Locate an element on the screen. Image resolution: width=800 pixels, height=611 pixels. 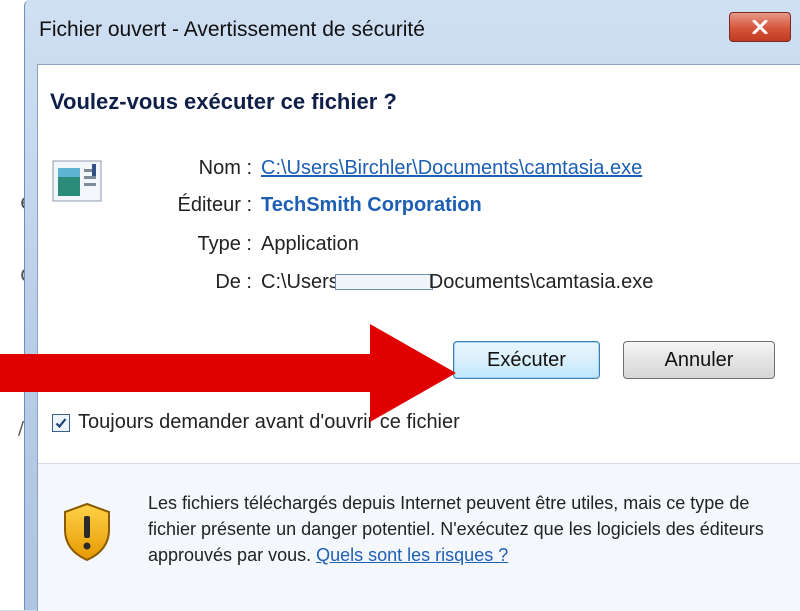
redacted-username is located at coordinates (383, 282).